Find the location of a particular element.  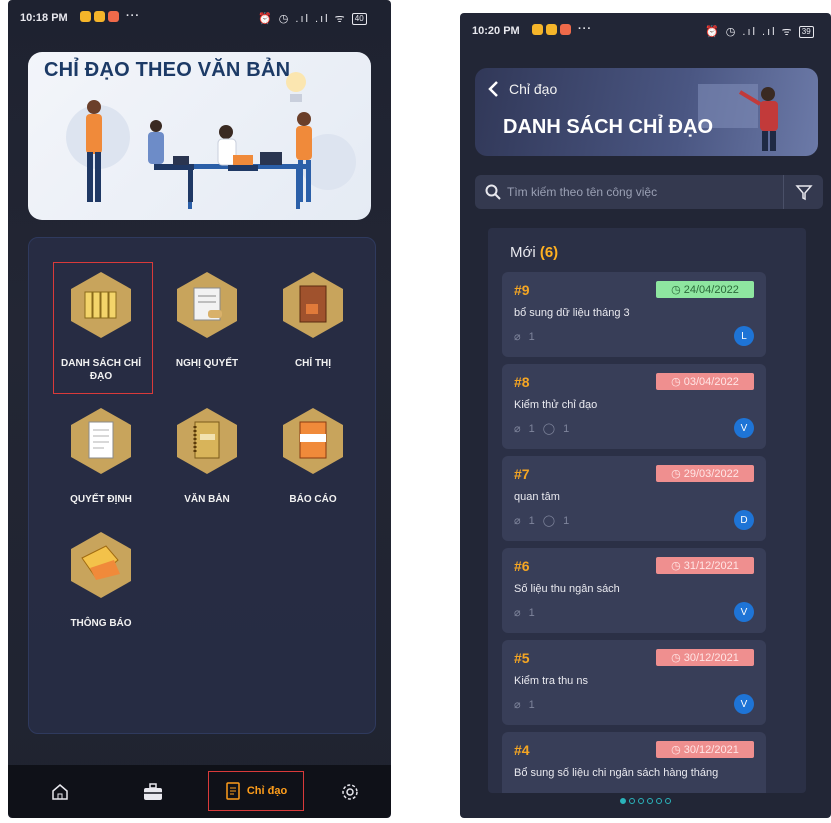

avatar: D is located at coordinates (744, 520).